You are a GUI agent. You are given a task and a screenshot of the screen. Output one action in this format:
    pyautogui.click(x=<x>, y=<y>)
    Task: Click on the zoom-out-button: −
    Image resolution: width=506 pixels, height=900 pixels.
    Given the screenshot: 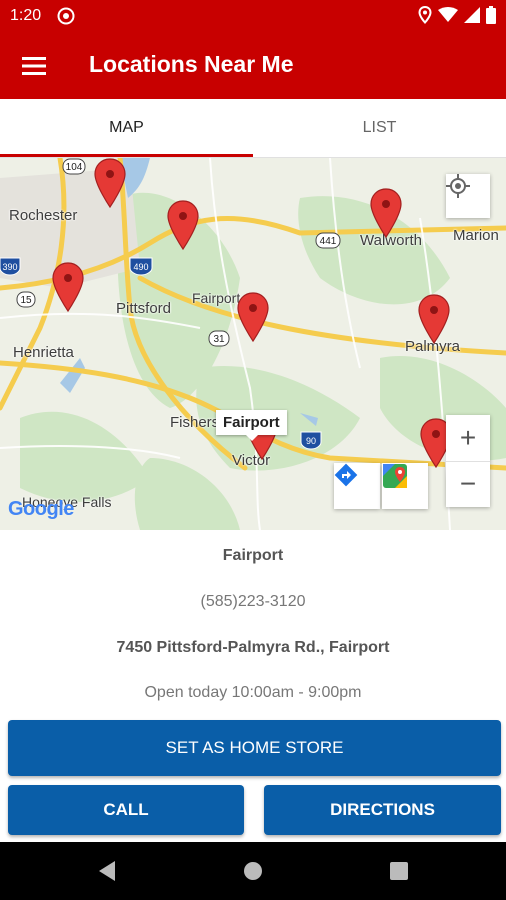 What is the action you would take?
    pyautogui.click(x=468, y=485)
    